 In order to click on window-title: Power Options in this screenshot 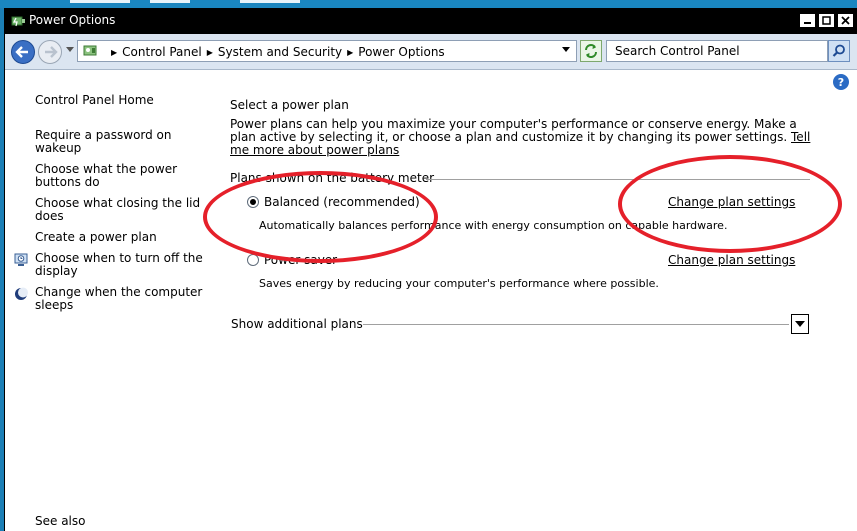, I will do `click(72, 20)`.